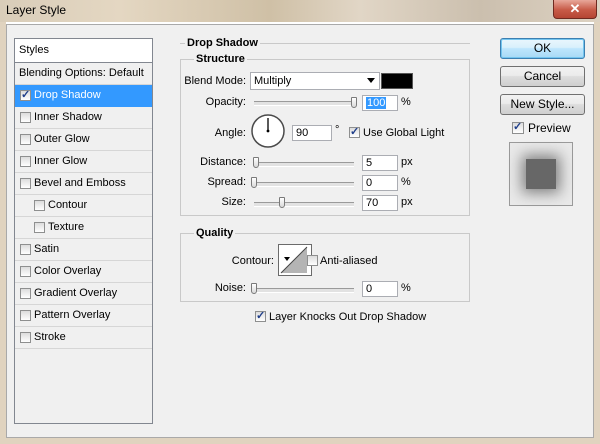 The width and height of the screenshot is (600, 444). I want to click on spread-value: 0, so click(369, 183).